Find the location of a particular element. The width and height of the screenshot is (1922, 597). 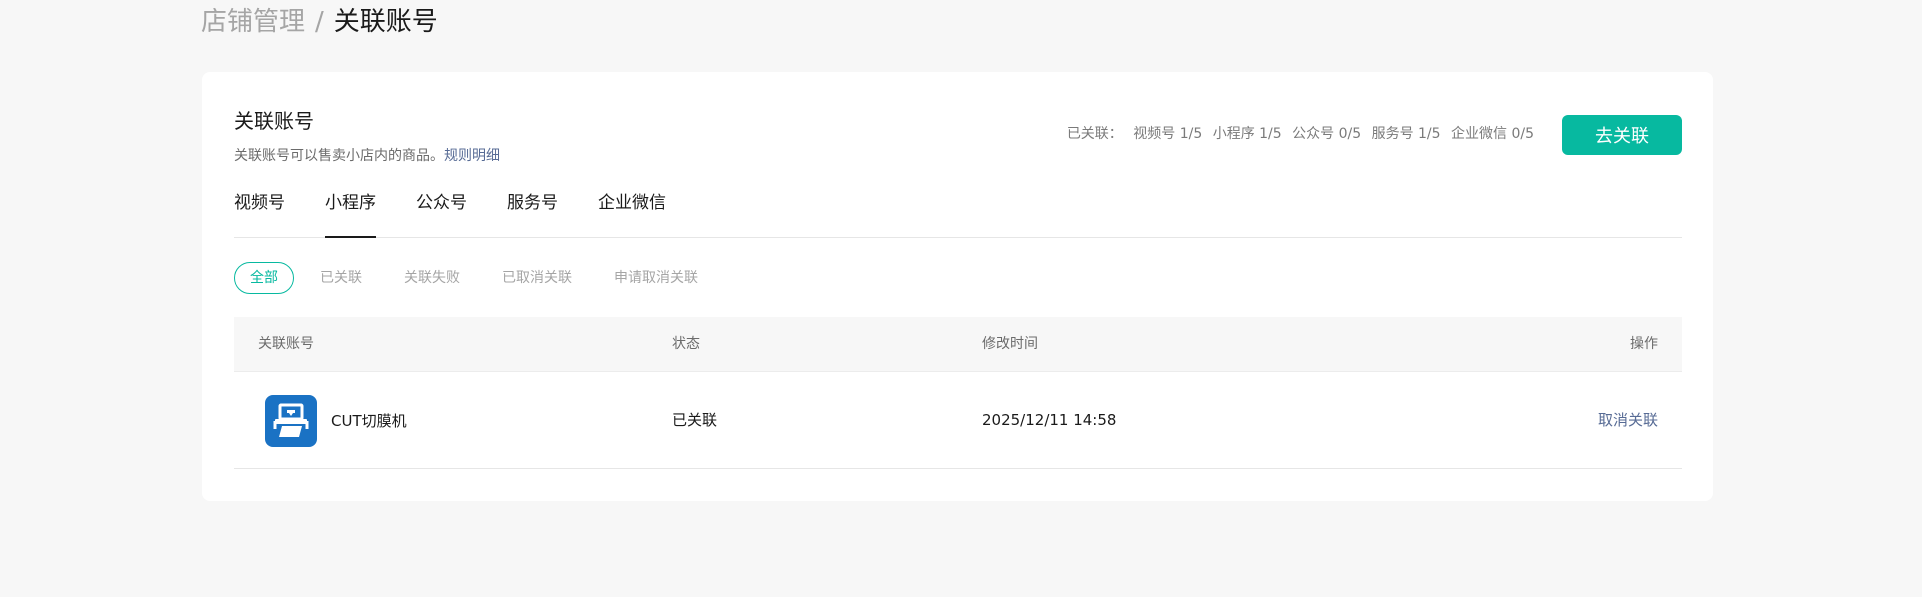

tab-service-account: 服务号 is located at coordinates (532, 209).